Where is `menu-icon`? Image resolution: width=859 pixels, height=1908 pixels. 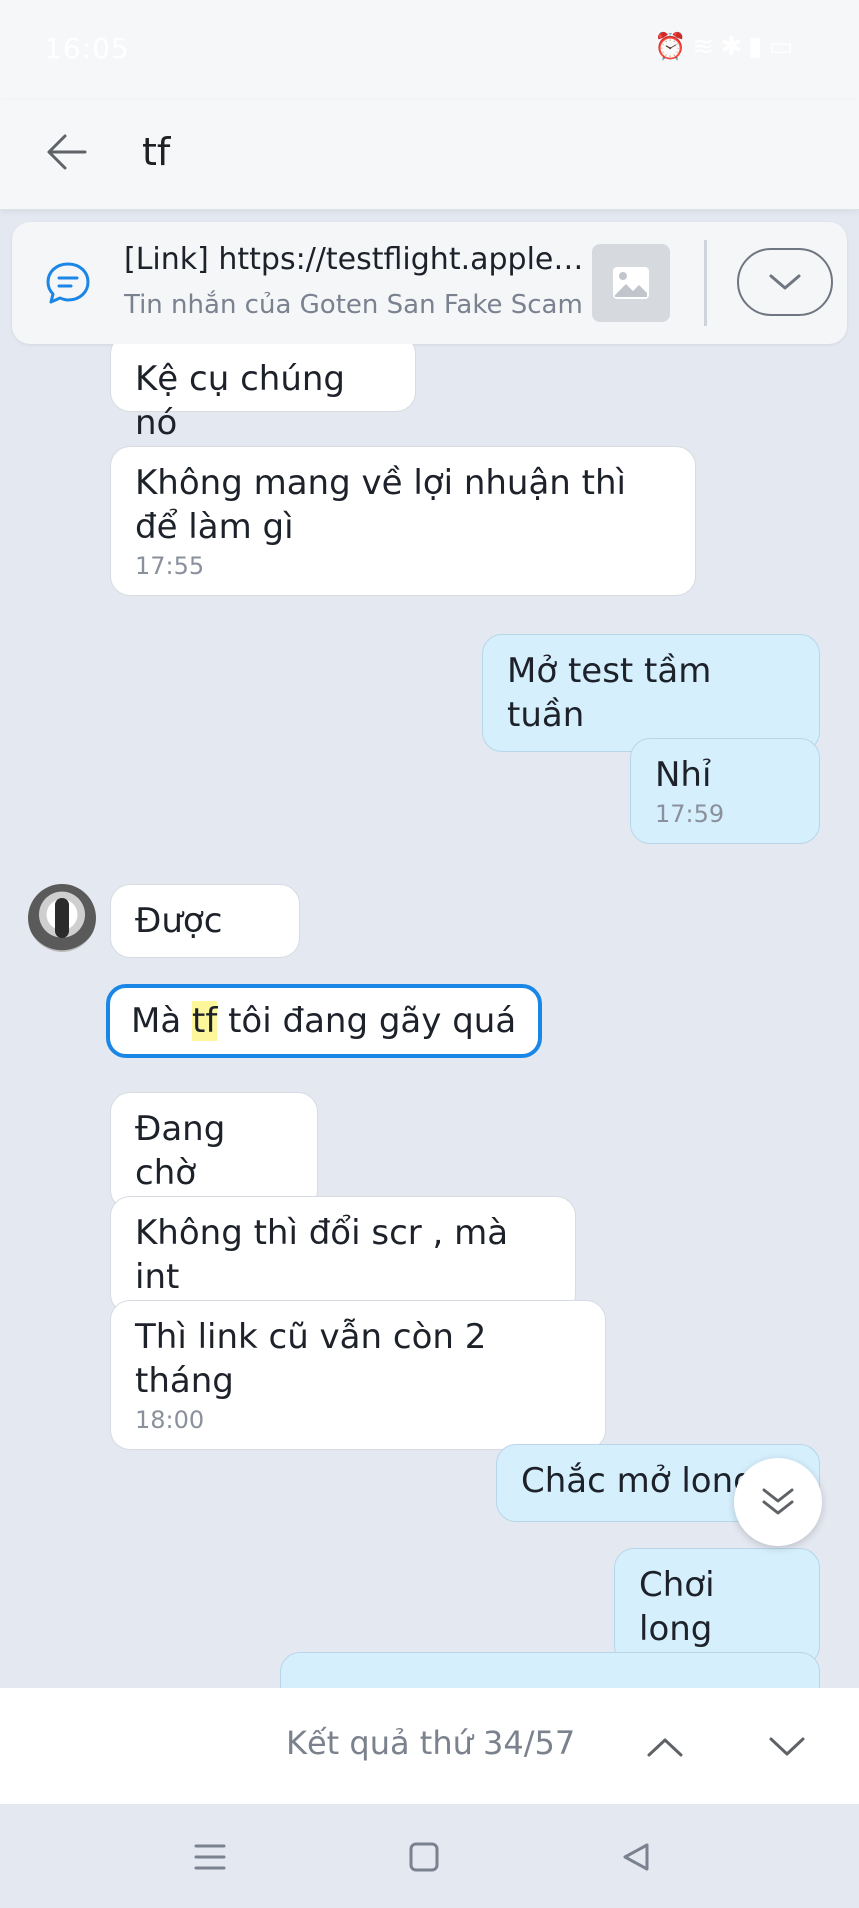 menu-icon is located at coordinates (210, 1857).